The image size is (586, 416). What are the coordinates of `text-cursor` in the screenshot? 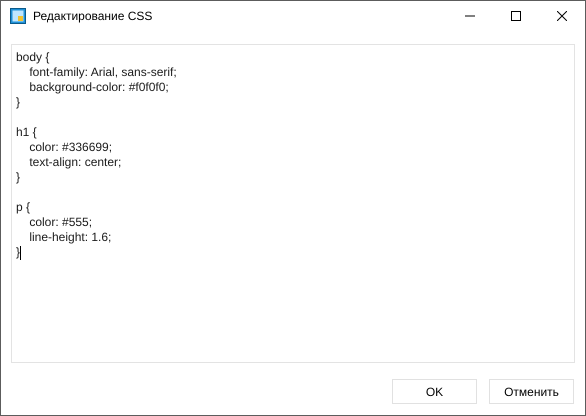 It's located at (21, 253).